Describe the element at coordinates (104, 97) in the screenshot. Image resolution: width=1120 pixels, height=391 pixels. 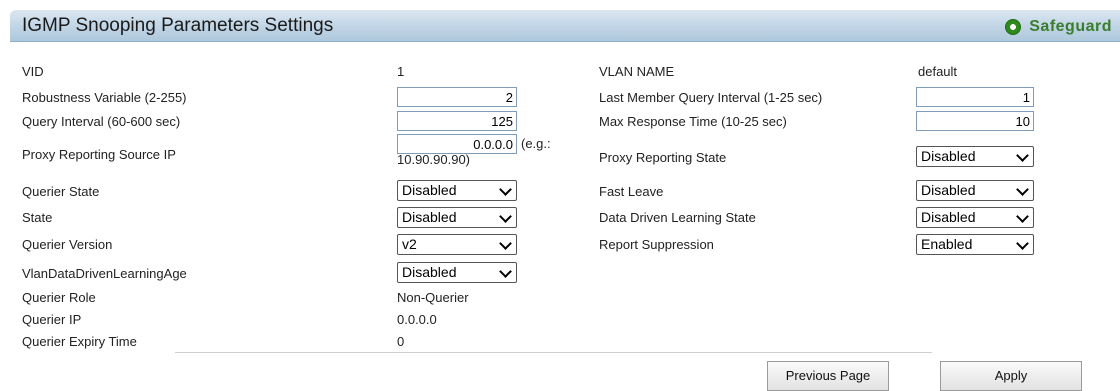
I see `robustness-label: Robustness Variable (2-255)` at that location.